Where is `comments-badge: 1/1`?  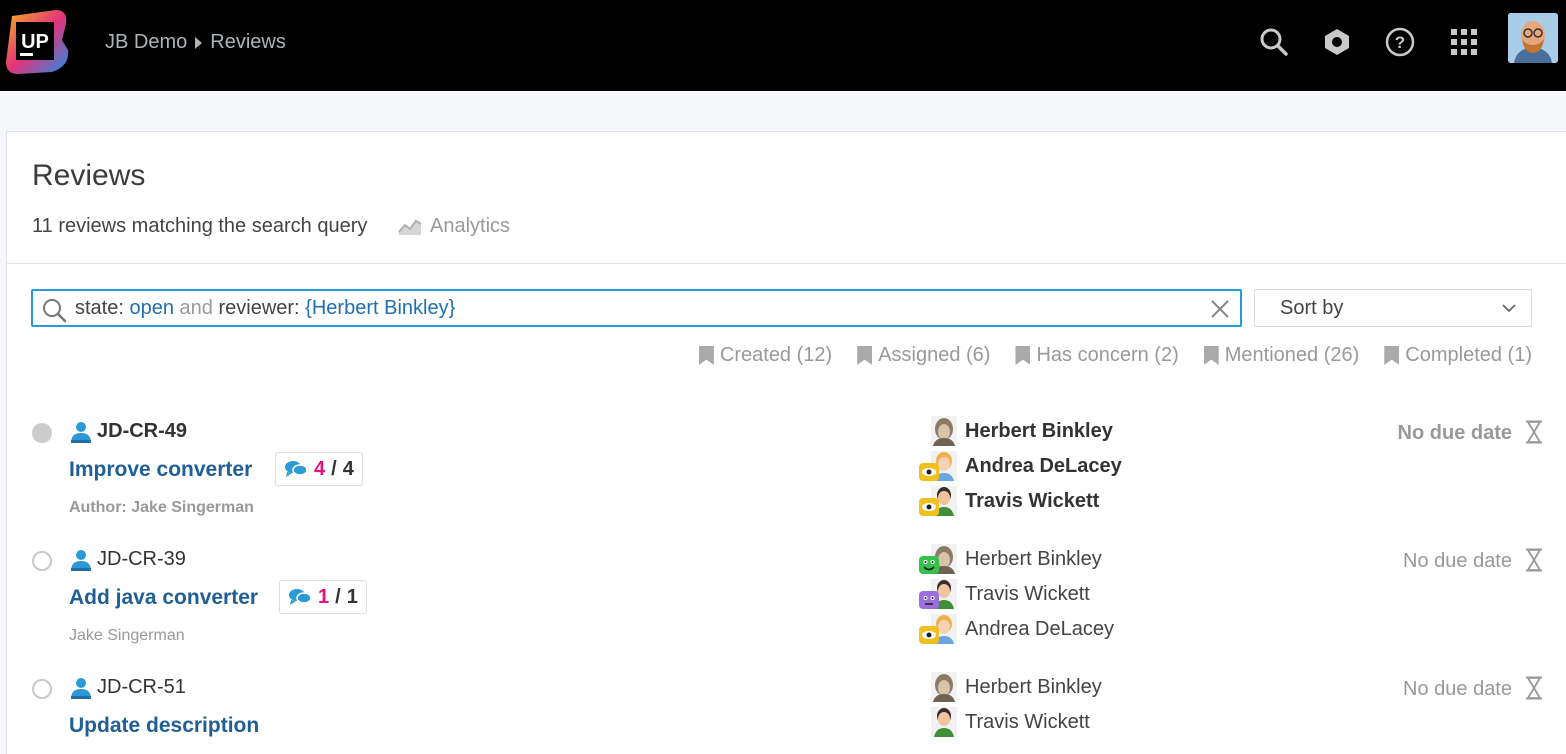
comments-badge: 1/1 is located at coordinates (323, 597).